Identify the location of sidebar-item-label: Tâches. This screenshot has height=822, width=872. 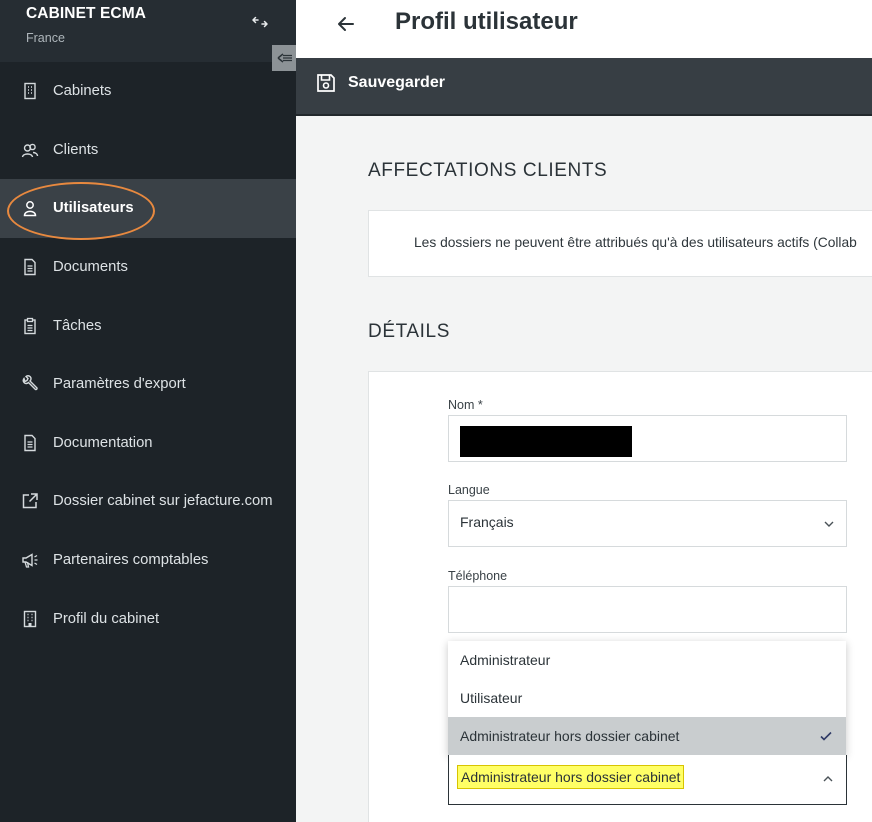
(77, 325).